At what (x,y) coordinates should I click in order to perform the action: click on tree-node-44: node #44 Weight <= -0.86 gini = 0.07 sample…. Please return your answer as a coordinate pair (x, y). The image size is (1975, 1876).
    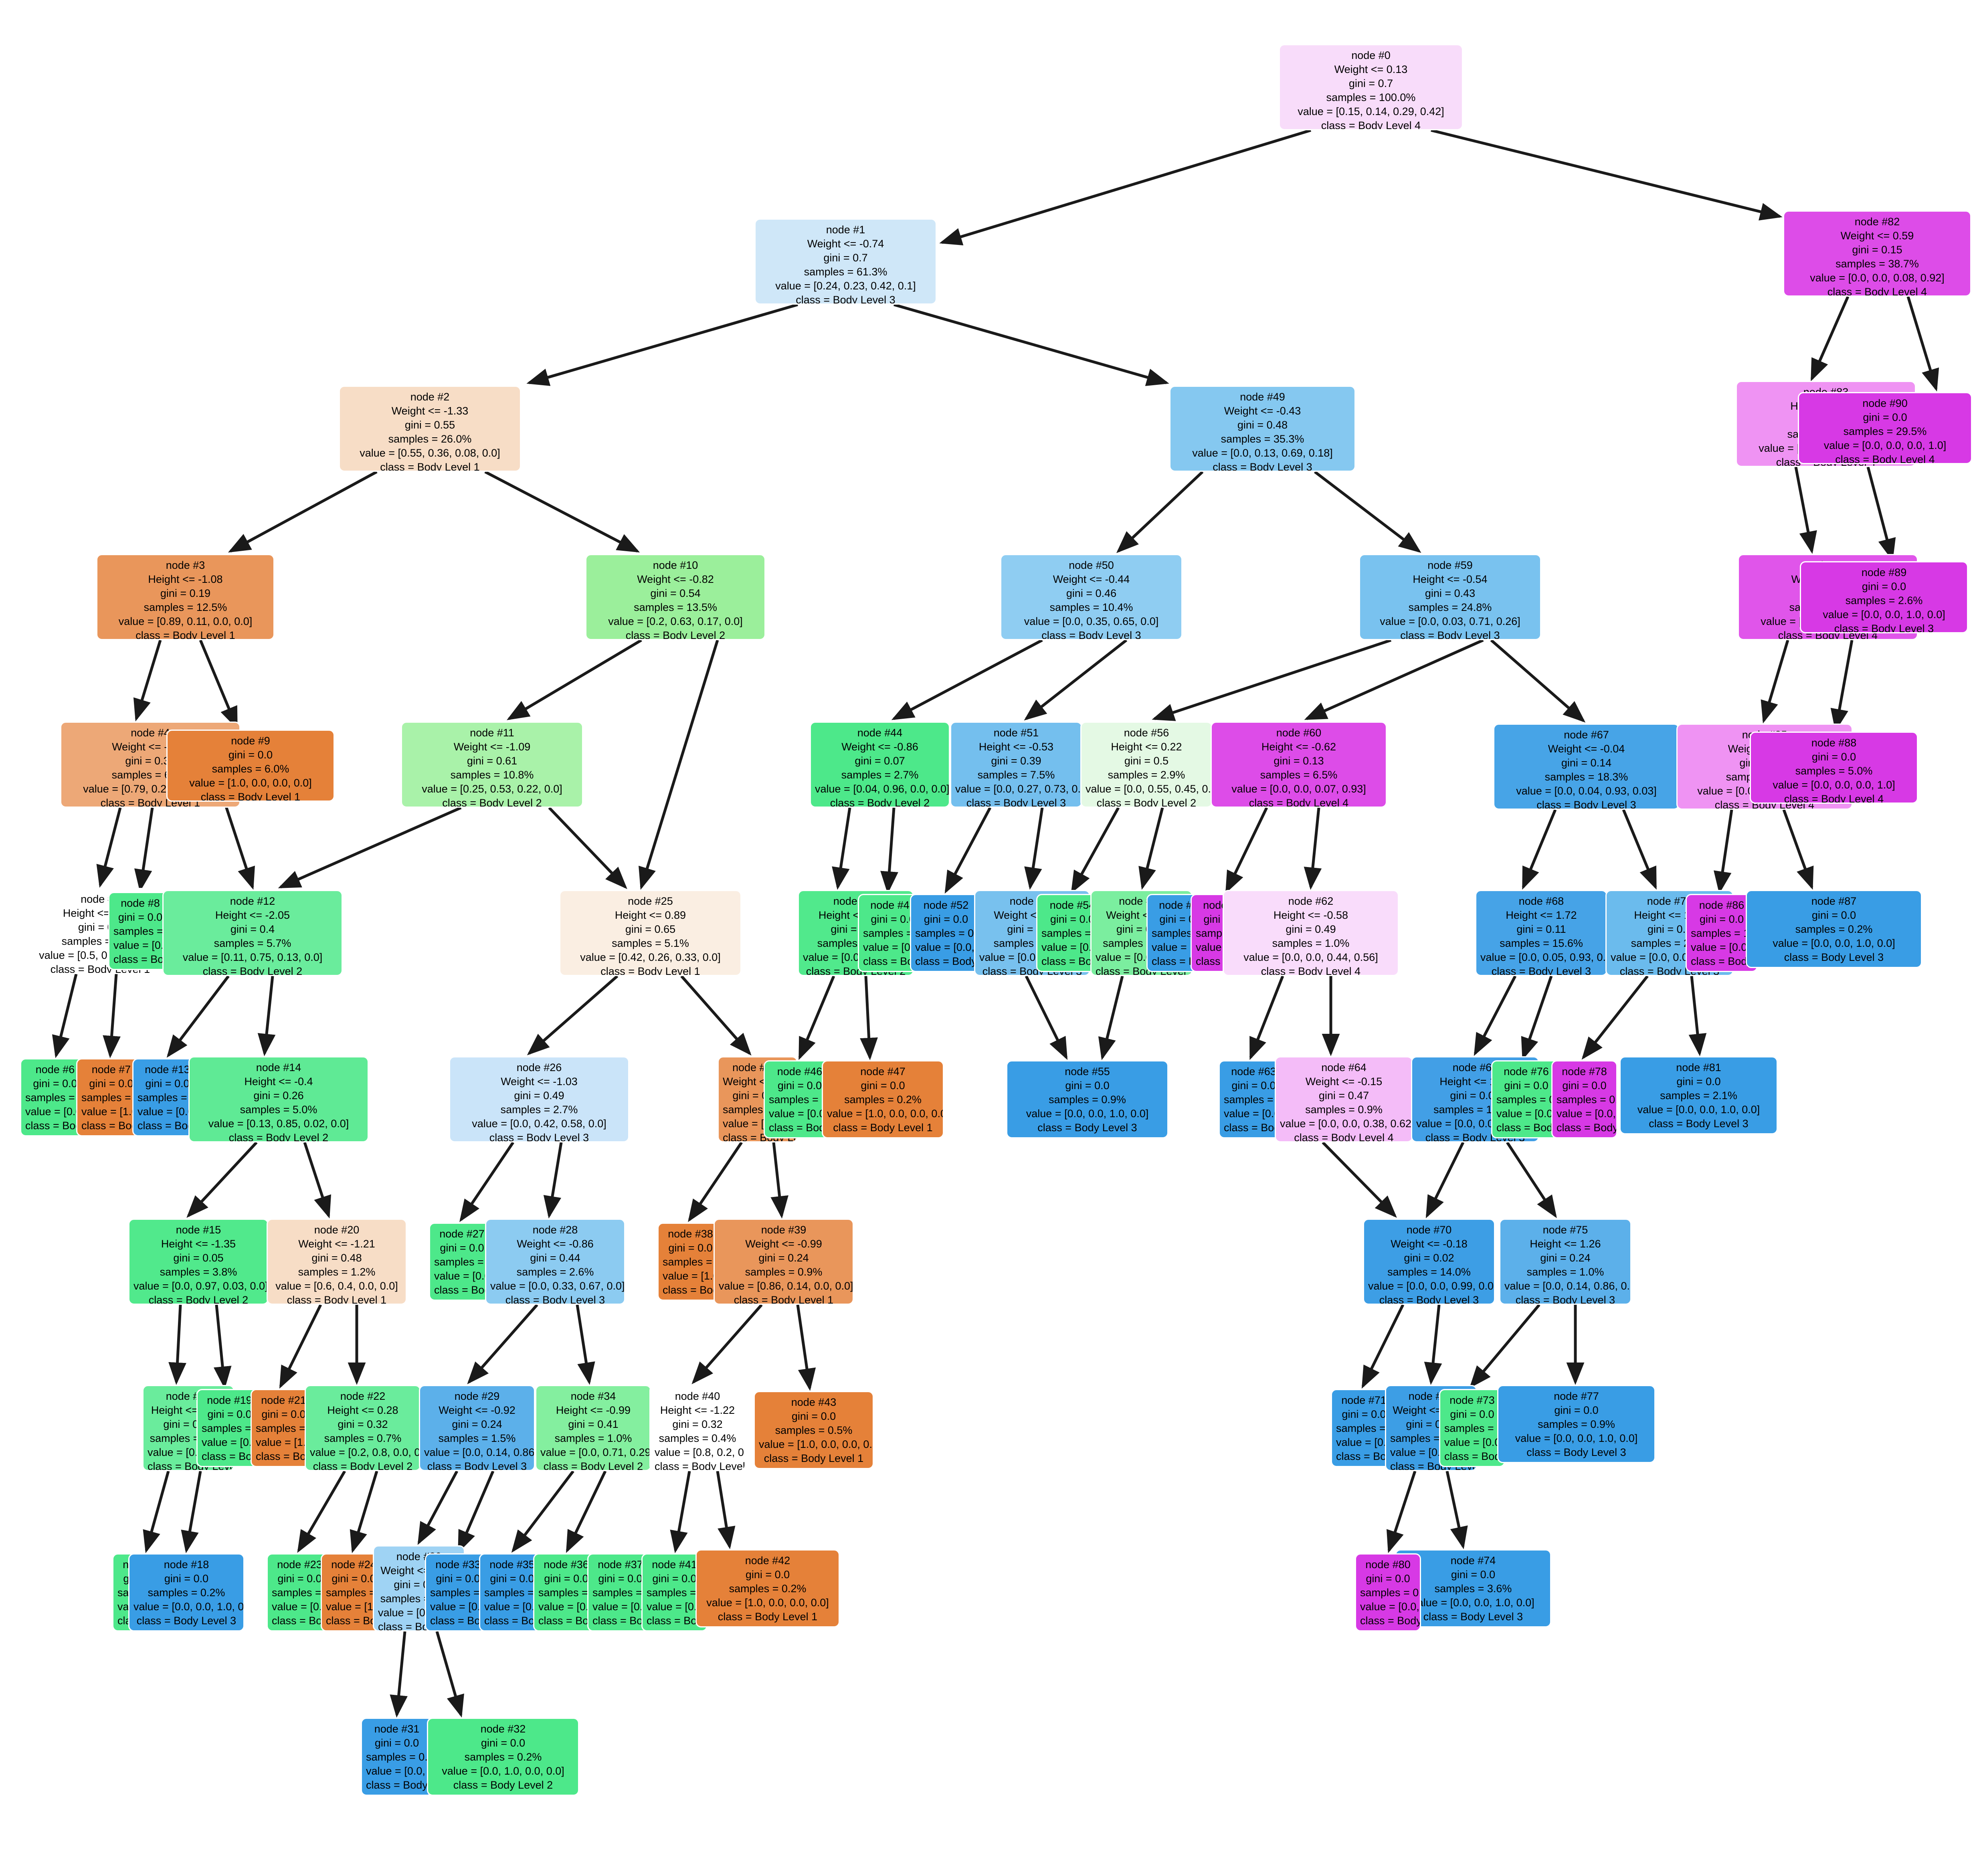
    Looking at the image, I should click on (880, 765).